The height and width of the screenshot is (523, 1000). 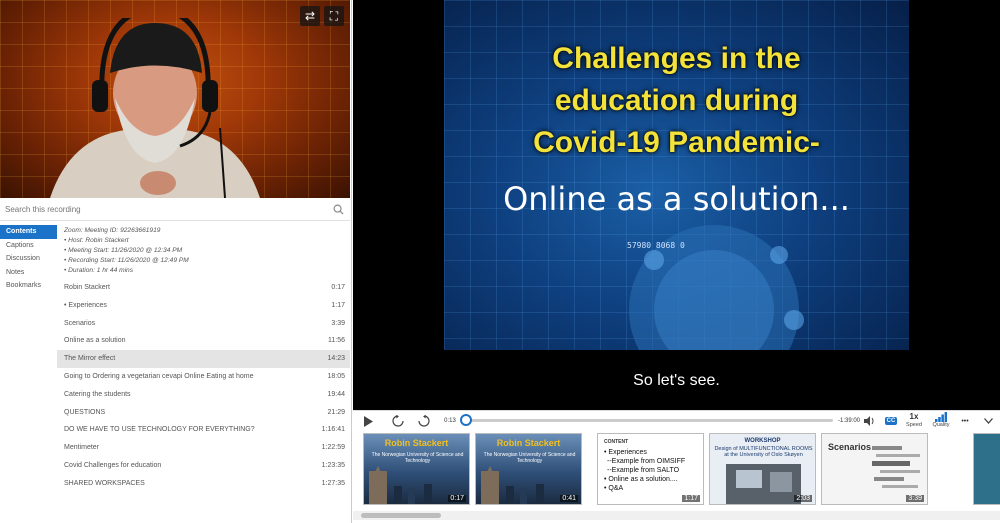 I want to click on webcam-video: ⇄ ⛶, so click(x=175, y=99).